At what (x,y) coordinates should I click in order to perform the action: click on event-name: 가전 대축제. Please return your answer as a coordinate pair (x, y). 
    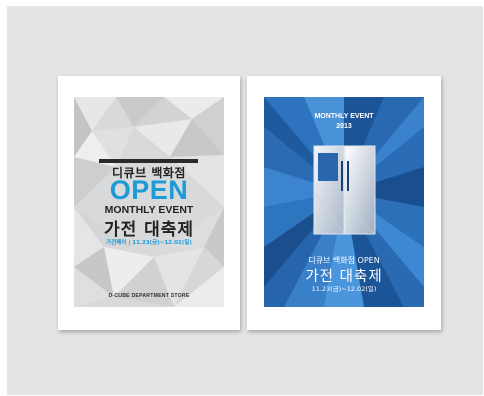
    Looking at the image, I should click on (149, 230).